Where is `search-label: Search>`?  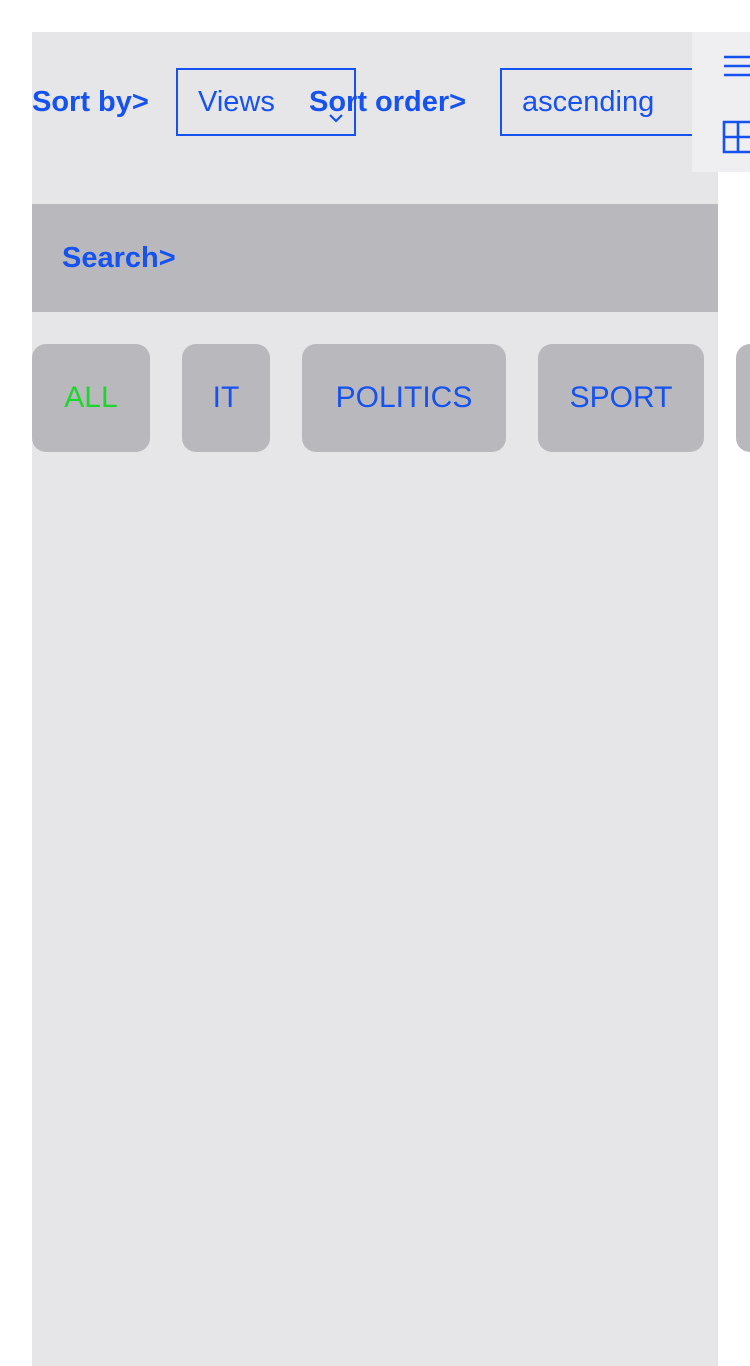
search-label: Search> is located at coordinates (119, 258).